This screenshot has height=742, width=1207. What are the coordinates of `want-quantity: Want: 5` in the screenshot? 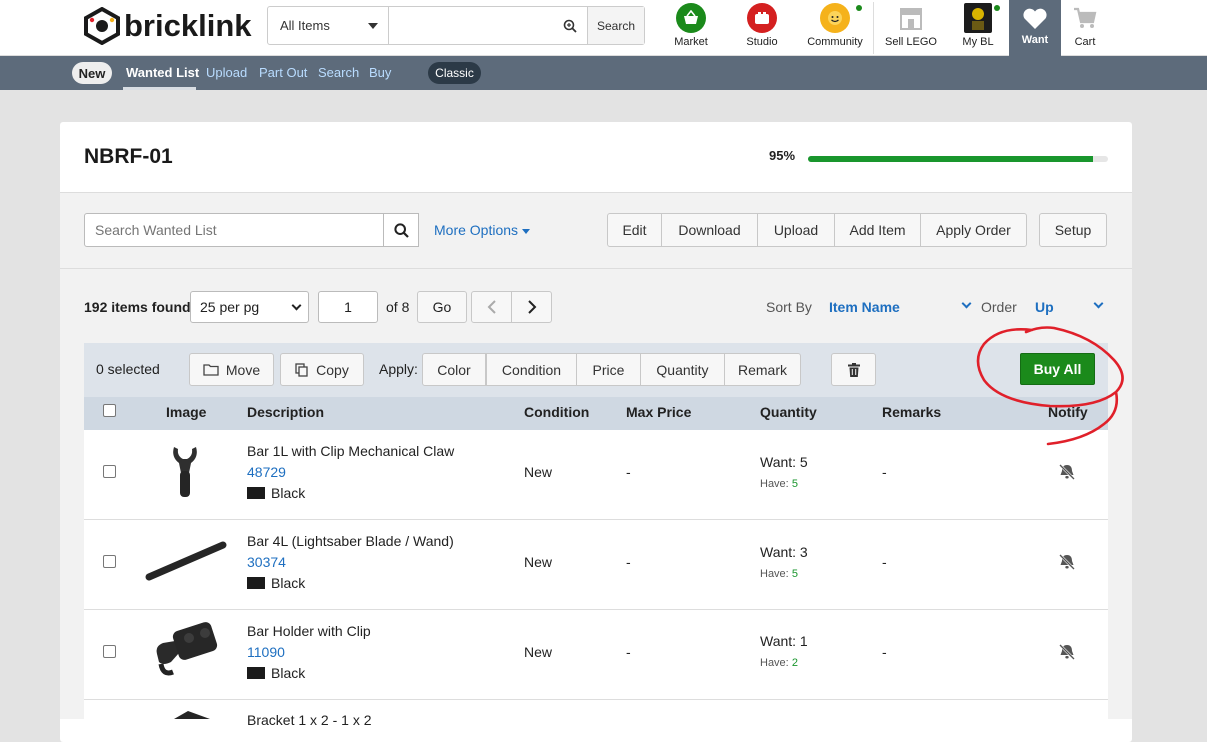 It's located at (784, 462).